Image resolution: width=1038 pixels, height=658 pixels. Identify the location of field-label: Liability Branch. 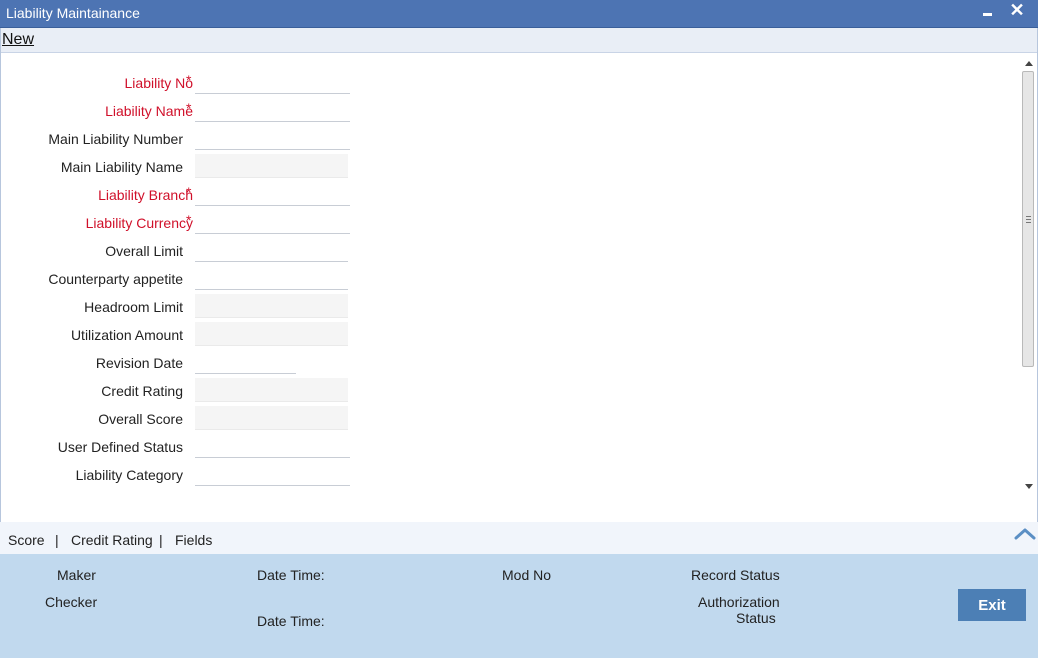
(145, 195).